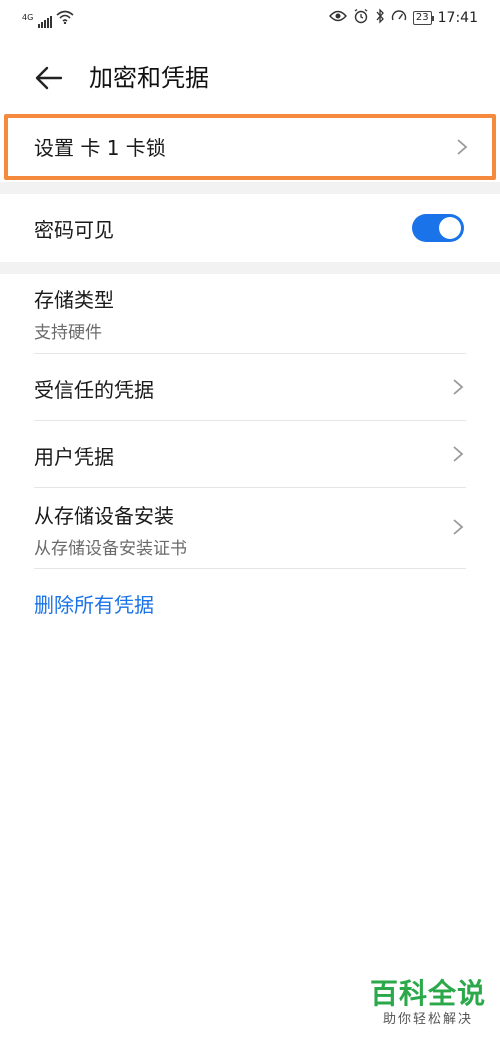 This screenshot has width=500, height=1038. I want to click on status-bar: 4G 23 17:41, so click(250, 19).